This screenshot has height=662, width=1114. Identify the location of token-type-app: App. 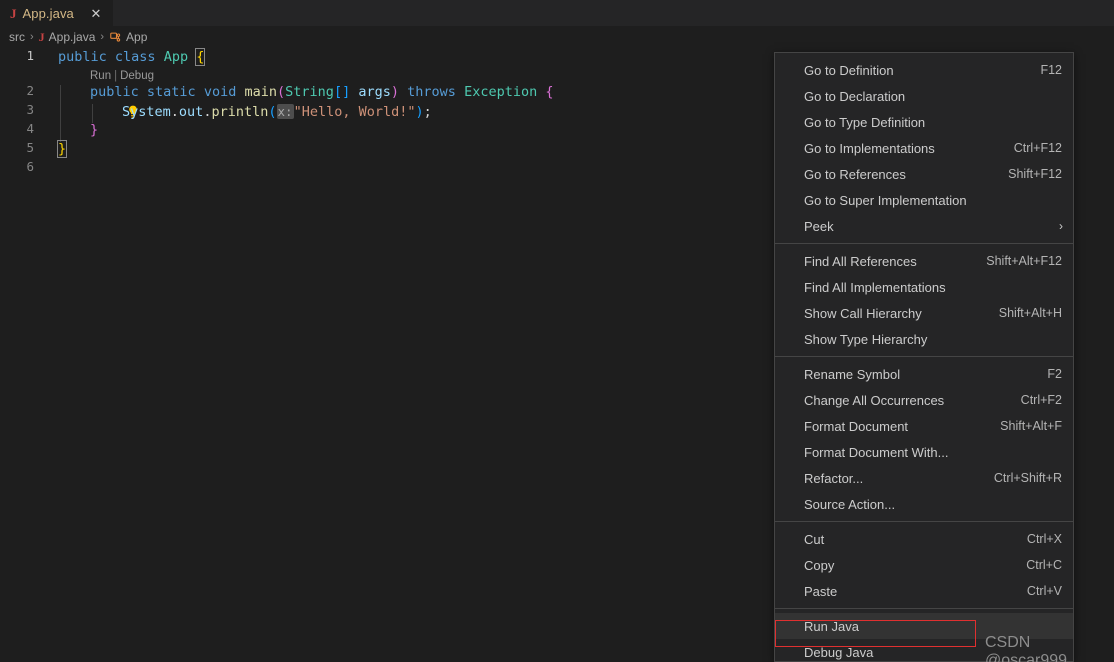
(176, 57).